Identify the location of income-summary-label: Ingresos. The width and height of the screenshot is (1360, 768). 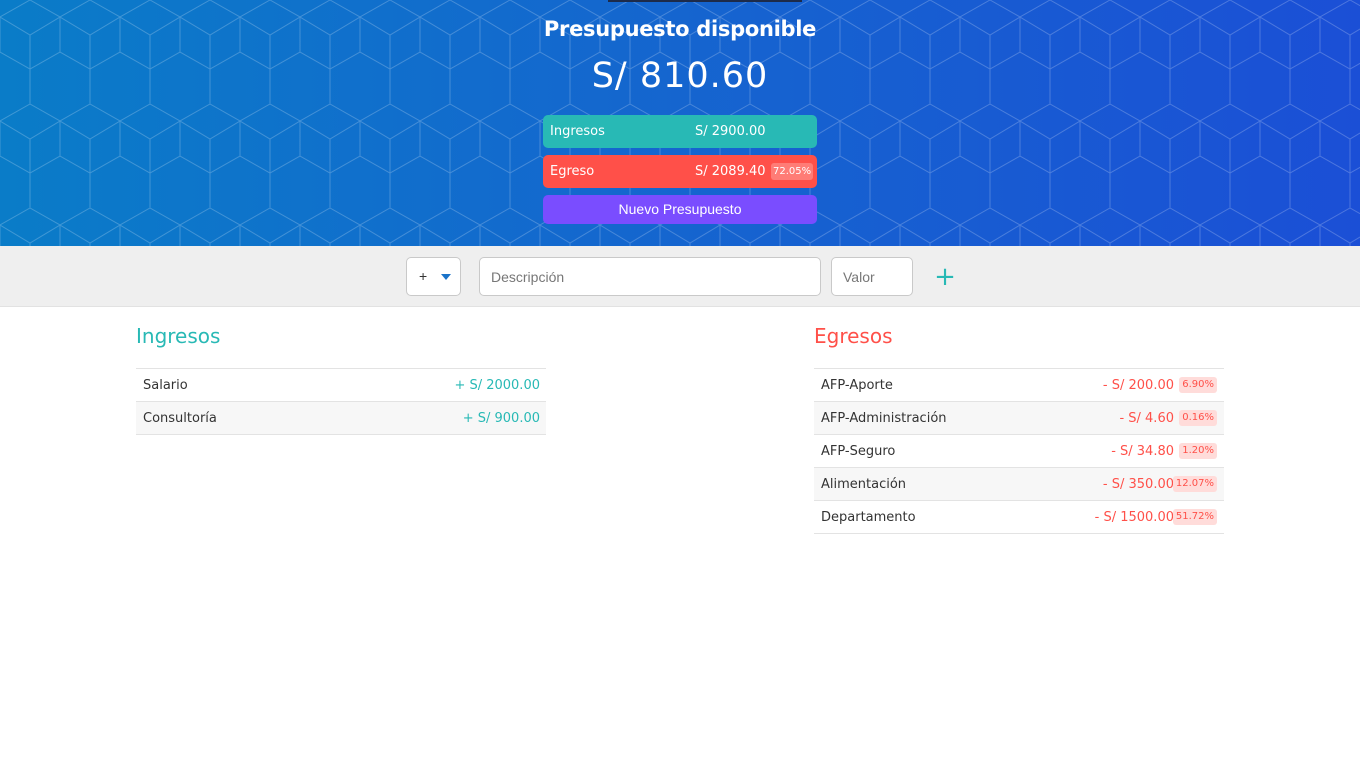
(577, 131).